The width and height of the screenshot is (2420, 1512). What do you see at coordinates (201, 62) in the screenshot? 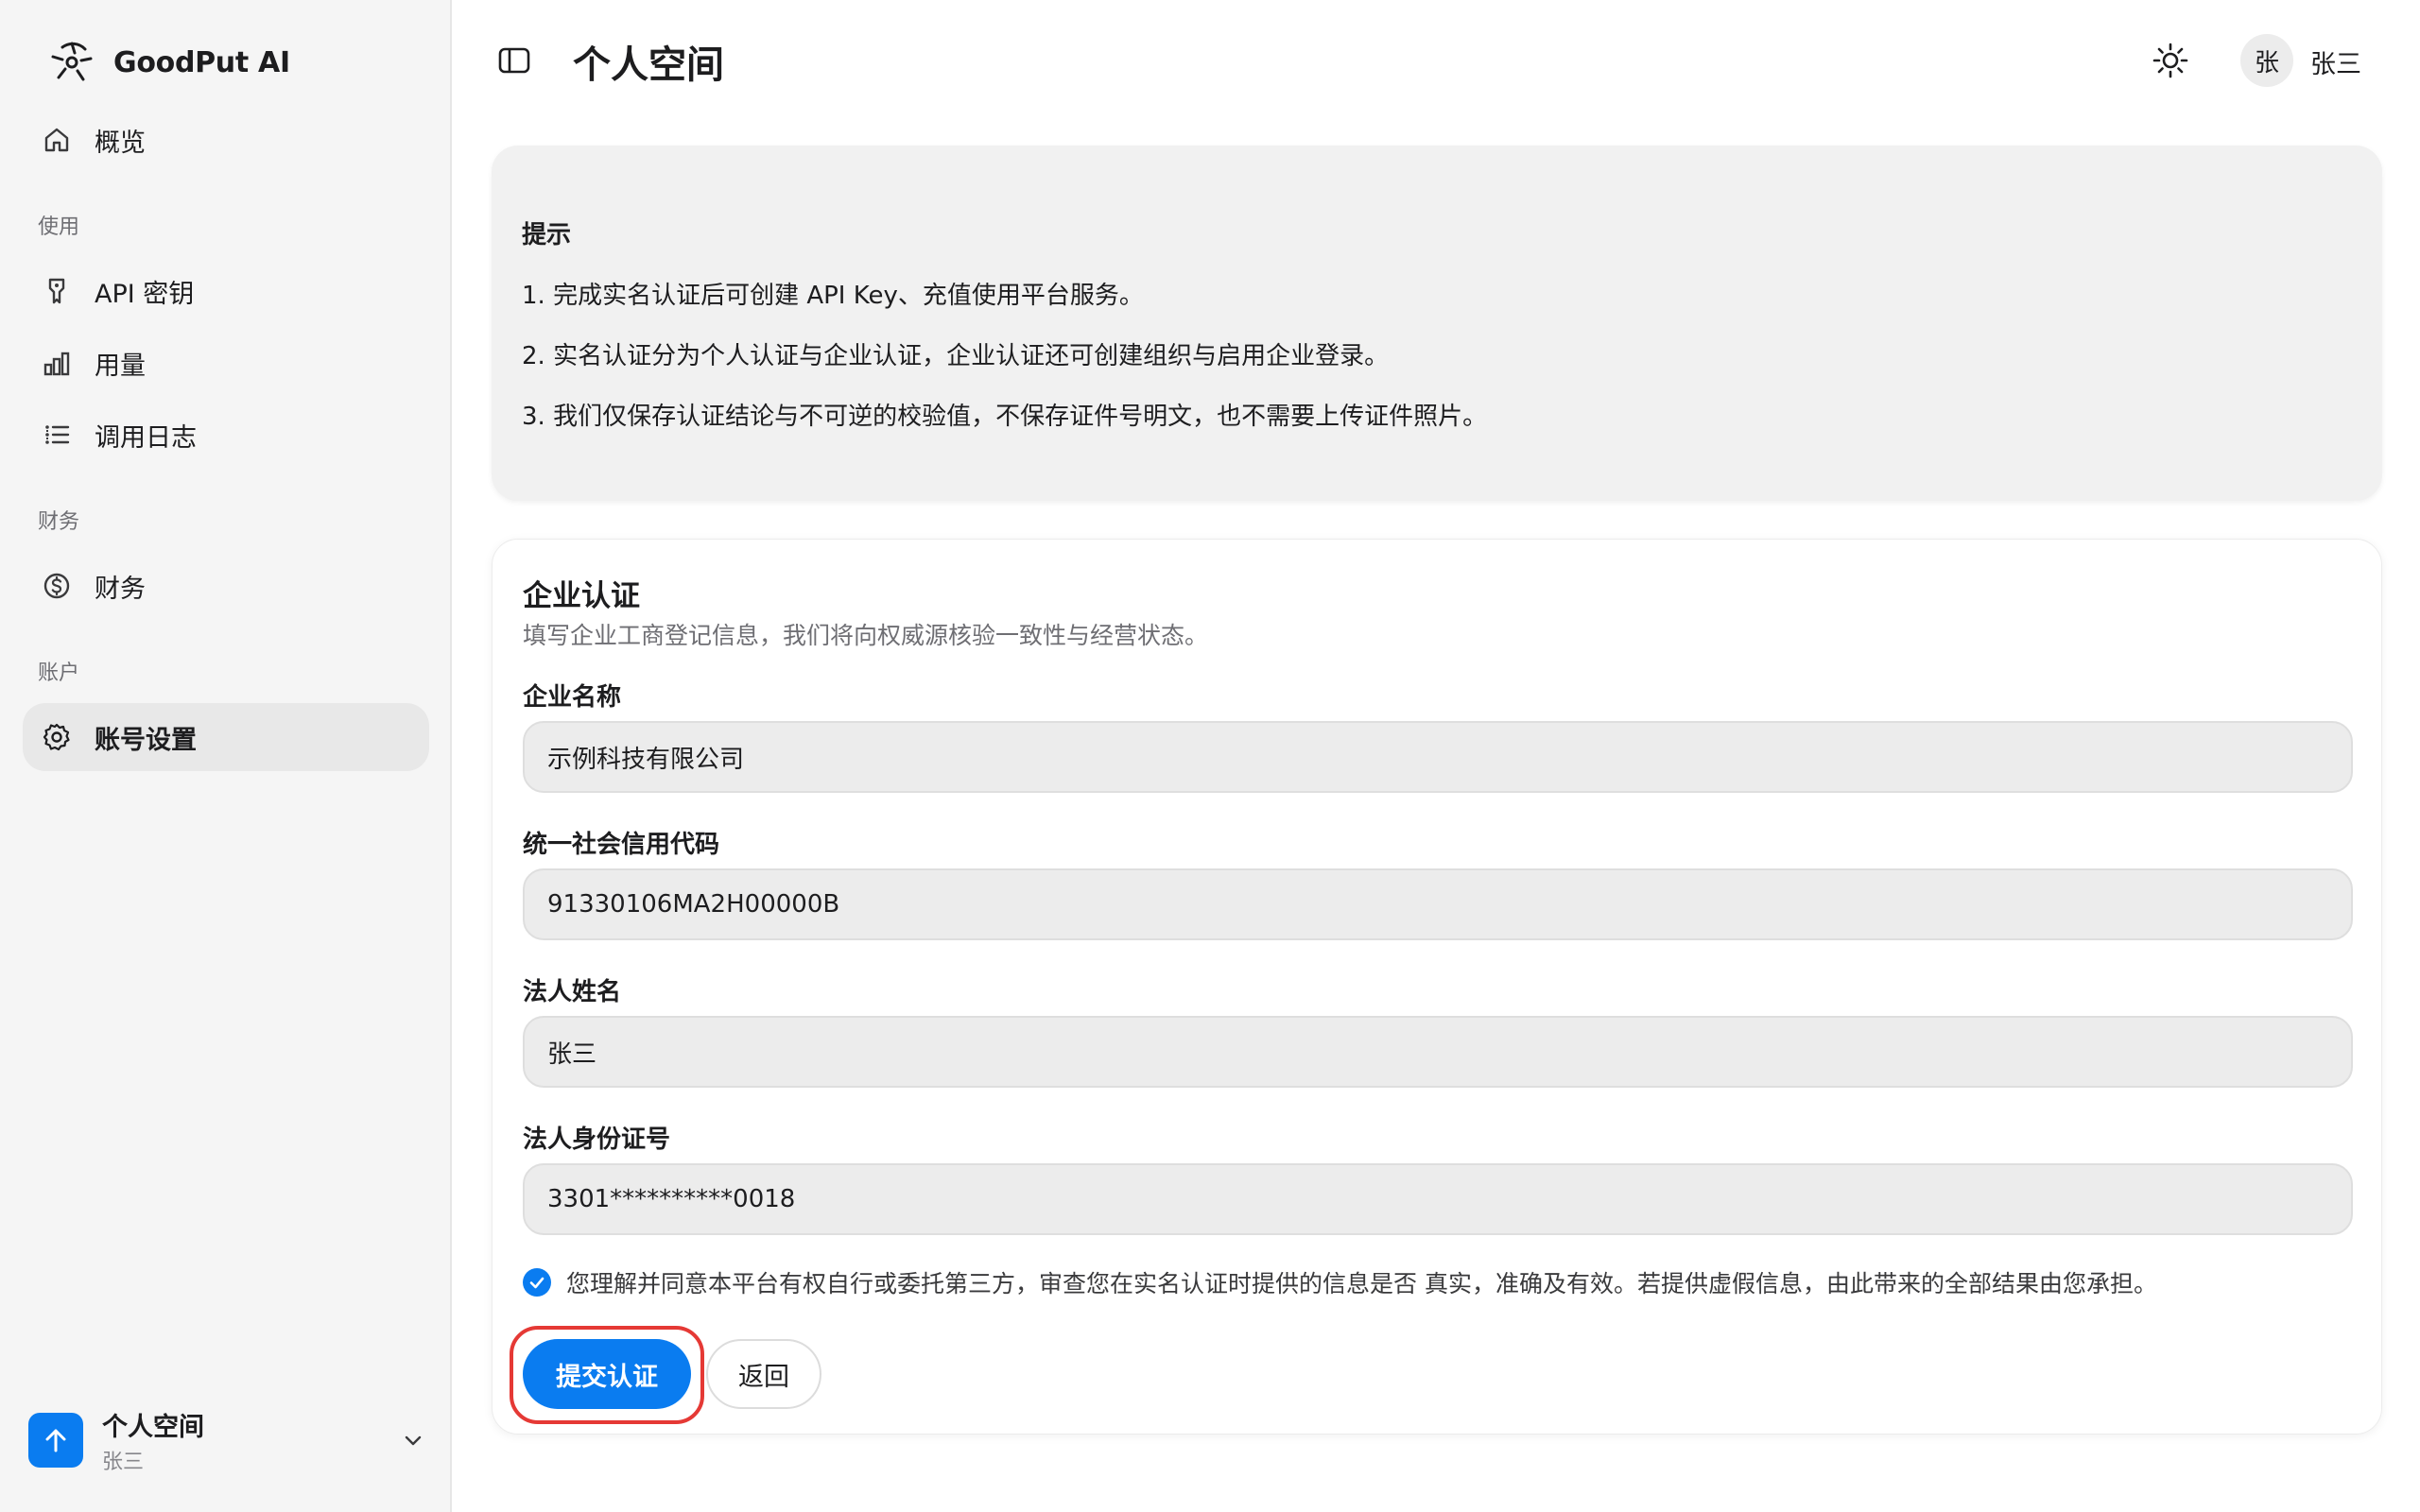
I see `brand-name: GoodPut AI` at bounding box center [201, 62].